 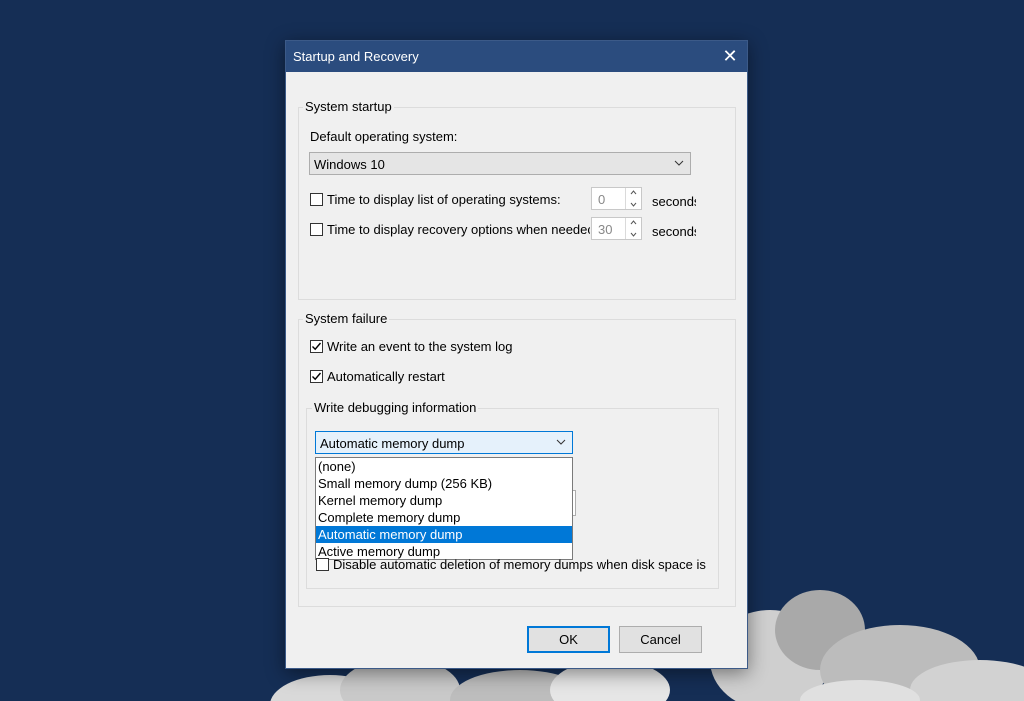 I want to click on dump-option: Complete memory dump, so click(x=444, y=517).